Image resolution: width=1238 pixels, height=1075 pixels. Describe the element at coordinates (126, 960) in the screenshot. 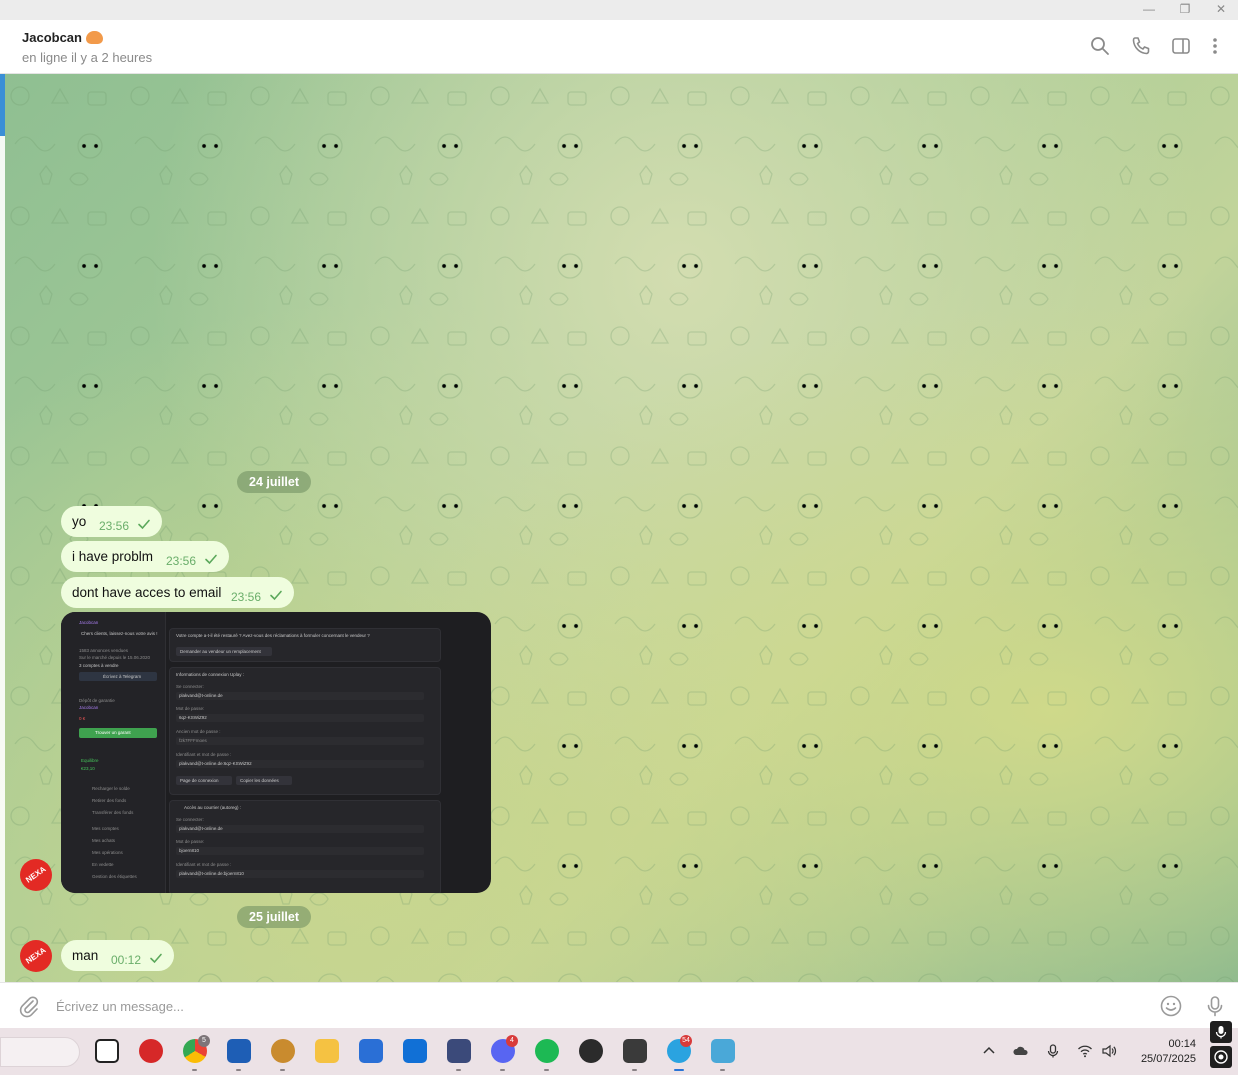

I see `message-time: 00:12` at that location.